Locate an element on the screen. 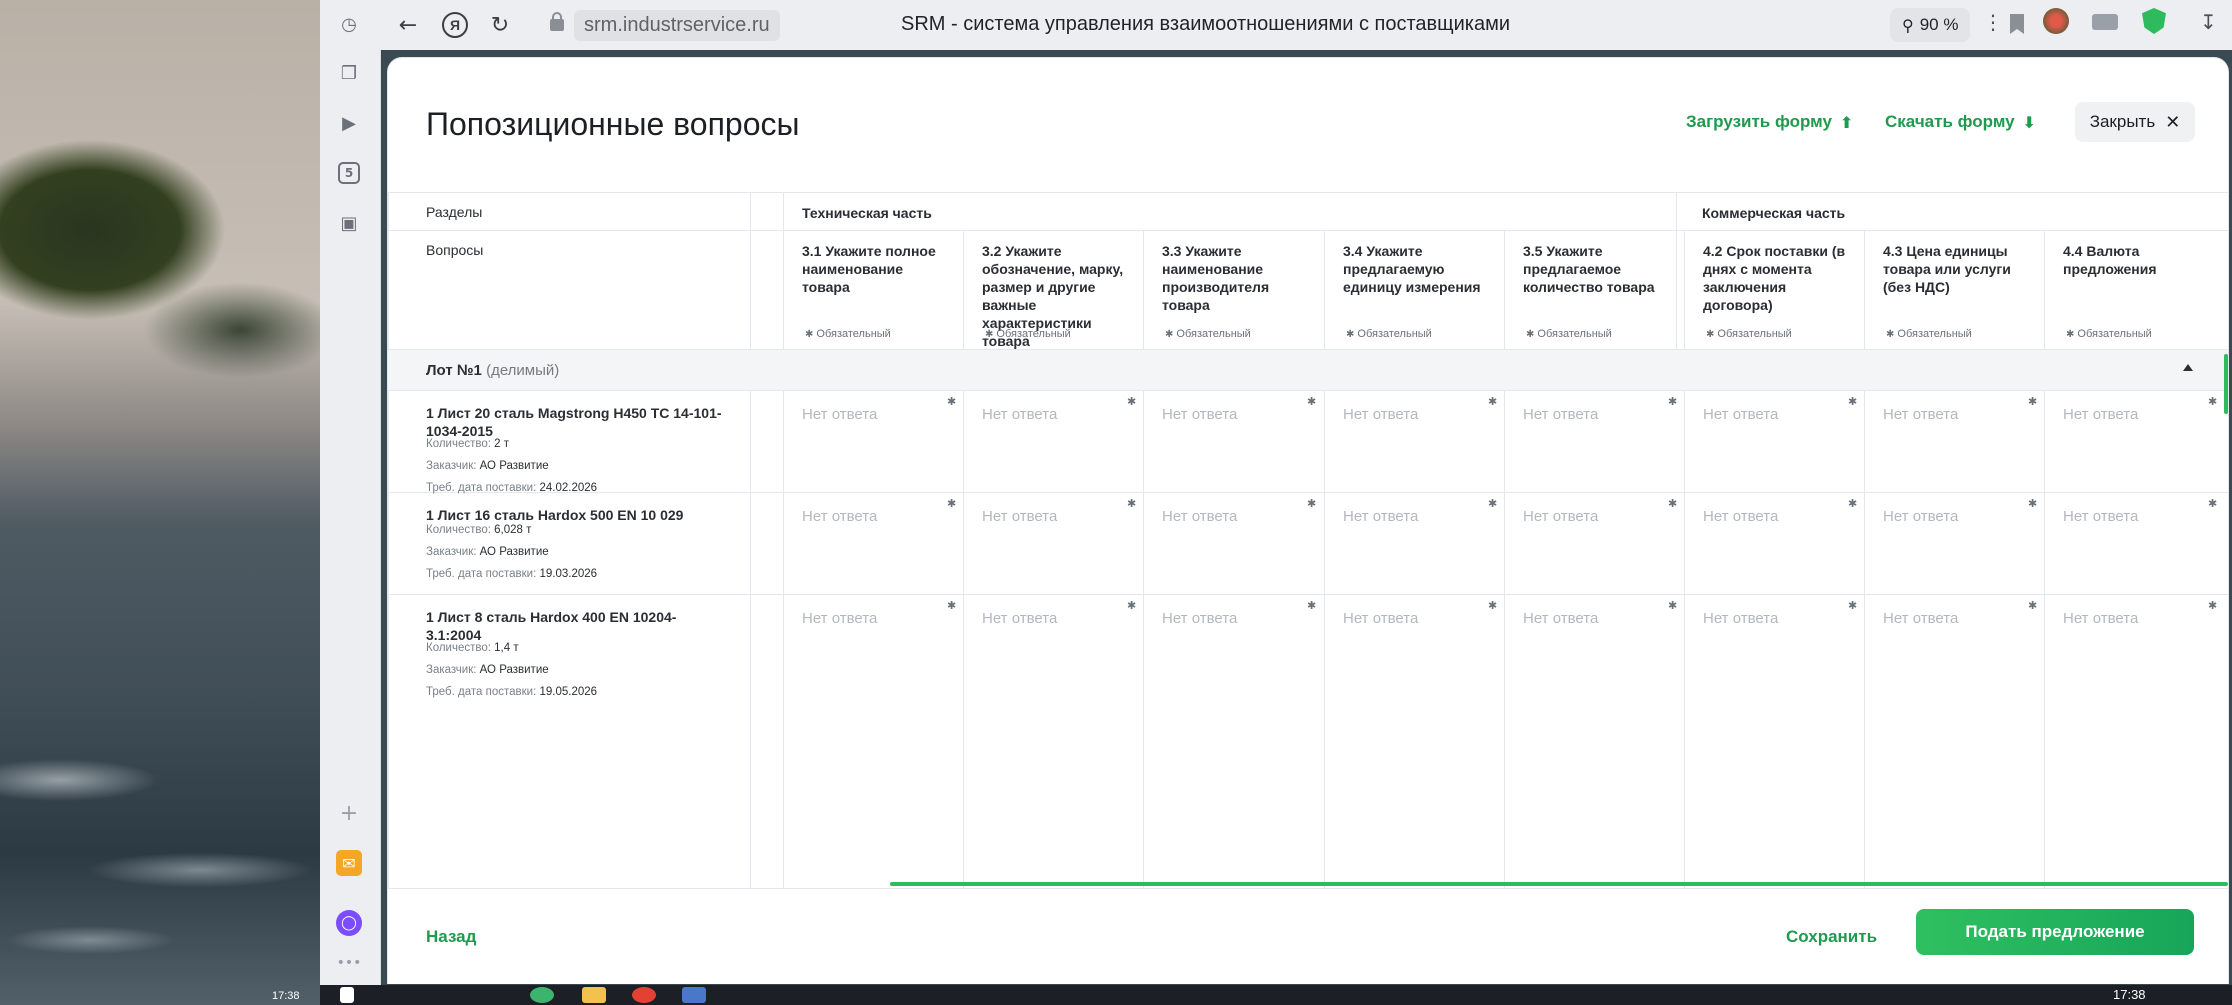 Image resolution: width=2232 pixels, height=1005 pixels. yandex-icon: Я is located at coordinates (455, 25).